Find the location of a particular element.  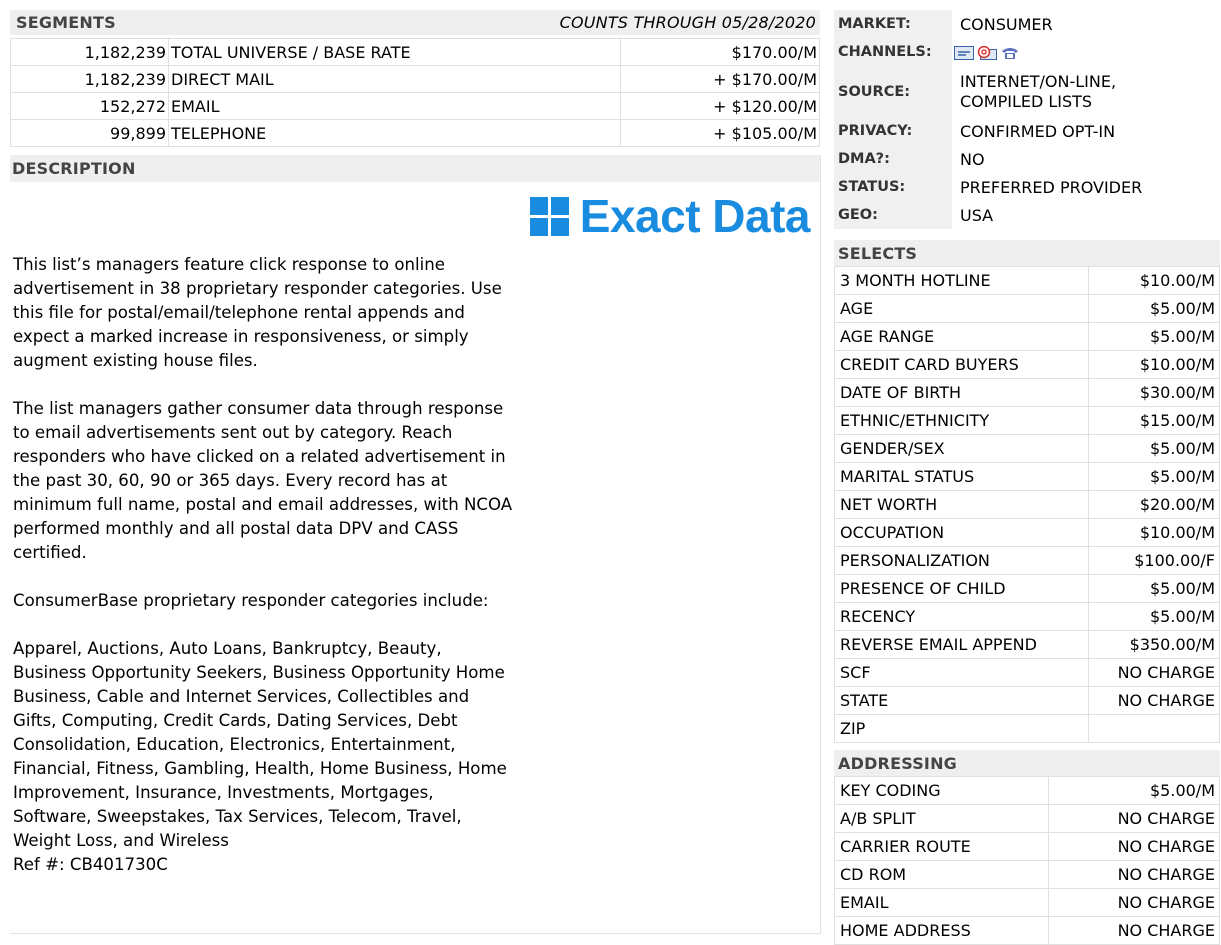

segment-price: $170.00/M is located at coordinates (720, 52).